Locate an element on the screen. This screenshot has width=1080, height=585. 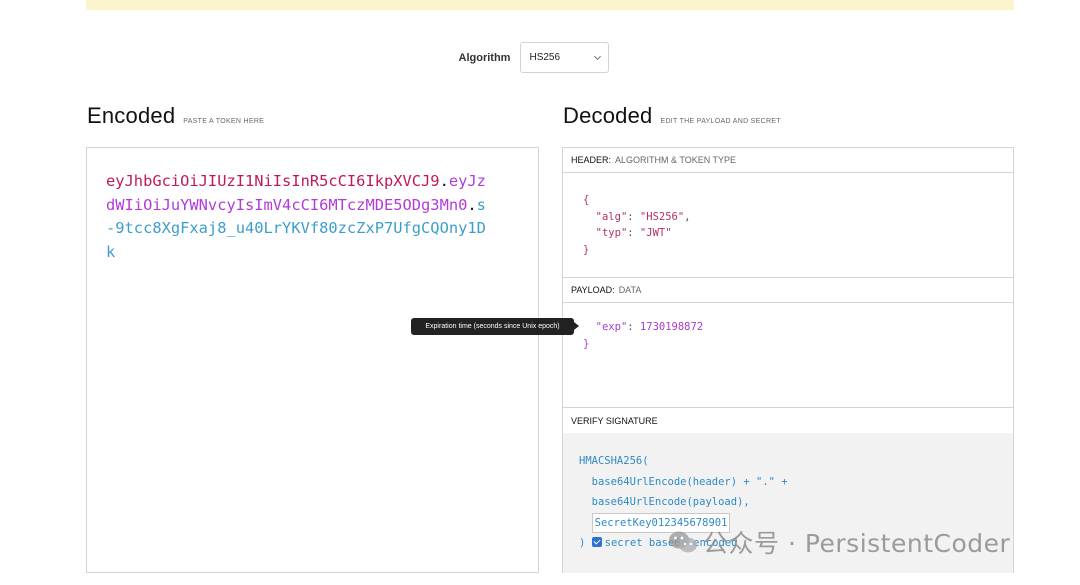
watermark: 公众号 · PersistentCoder is located at coordinates (839, 542).